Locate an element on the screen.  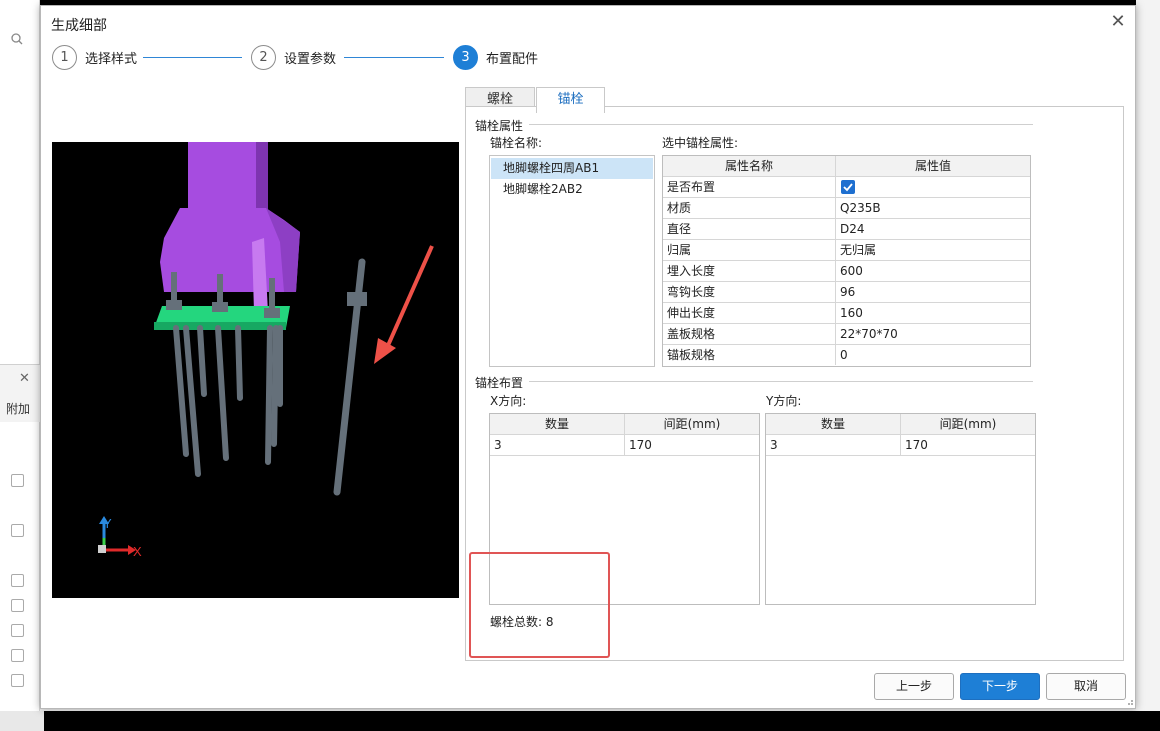
anchor-props-title: 锚栓属性 is located at coordinates (502, 125).